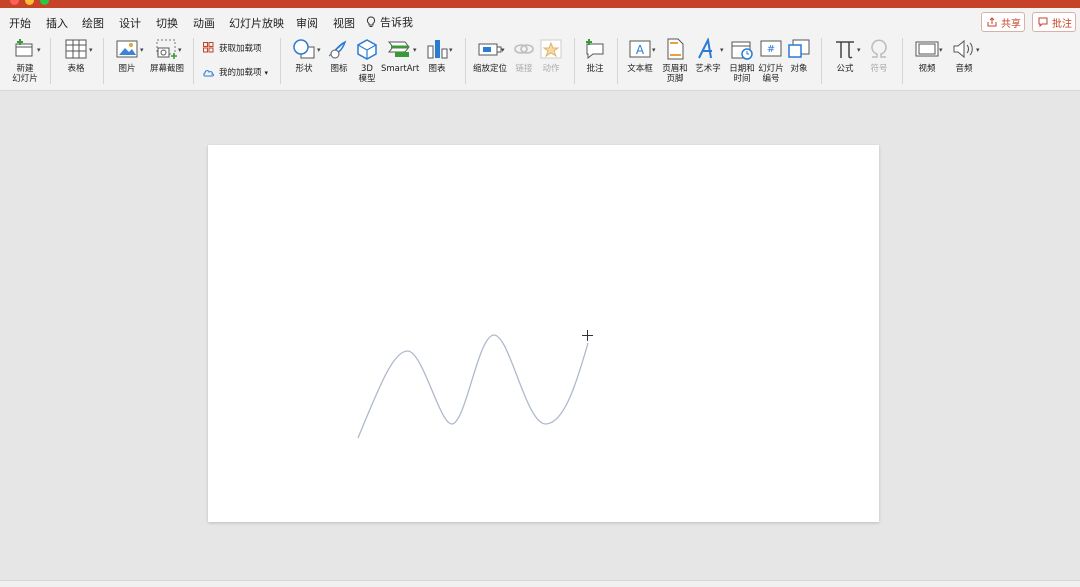  What do you see at coordinates (400, 56) in the screenshot?
I see `smartart-button: SmartArt` at bounding box center [400, 56].